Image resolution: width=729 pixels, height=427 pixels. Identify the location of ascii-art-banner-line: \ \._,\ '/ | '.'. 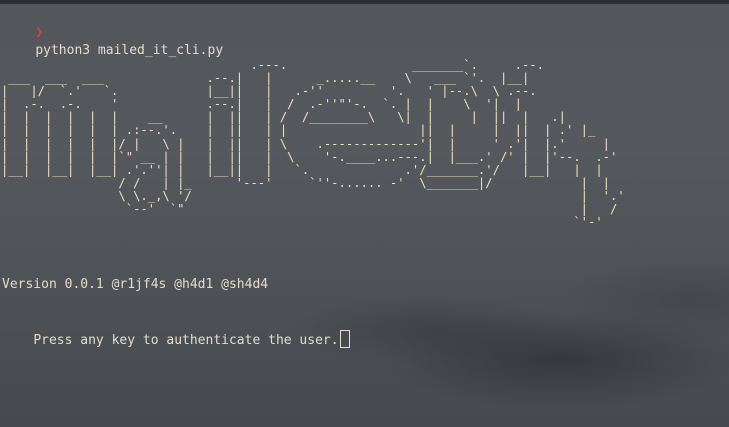
(371, 195).